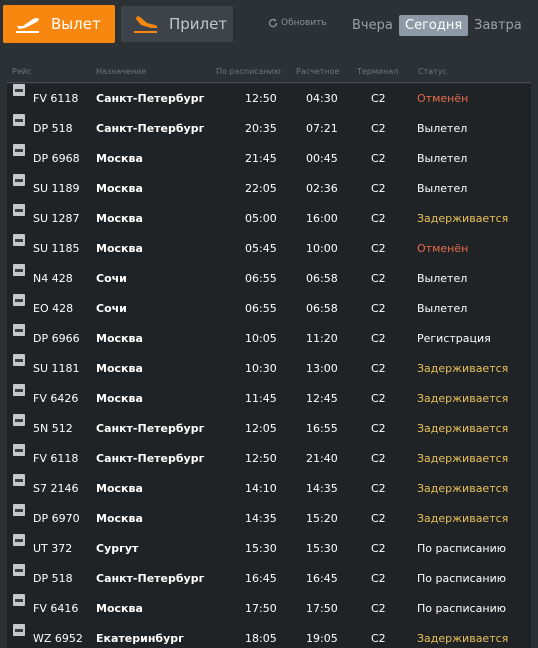 The image size is (538, 648). Describe the element at coordinates (261, 398) in the screenshot. I see `scheduled-time: 11:45` at that location.